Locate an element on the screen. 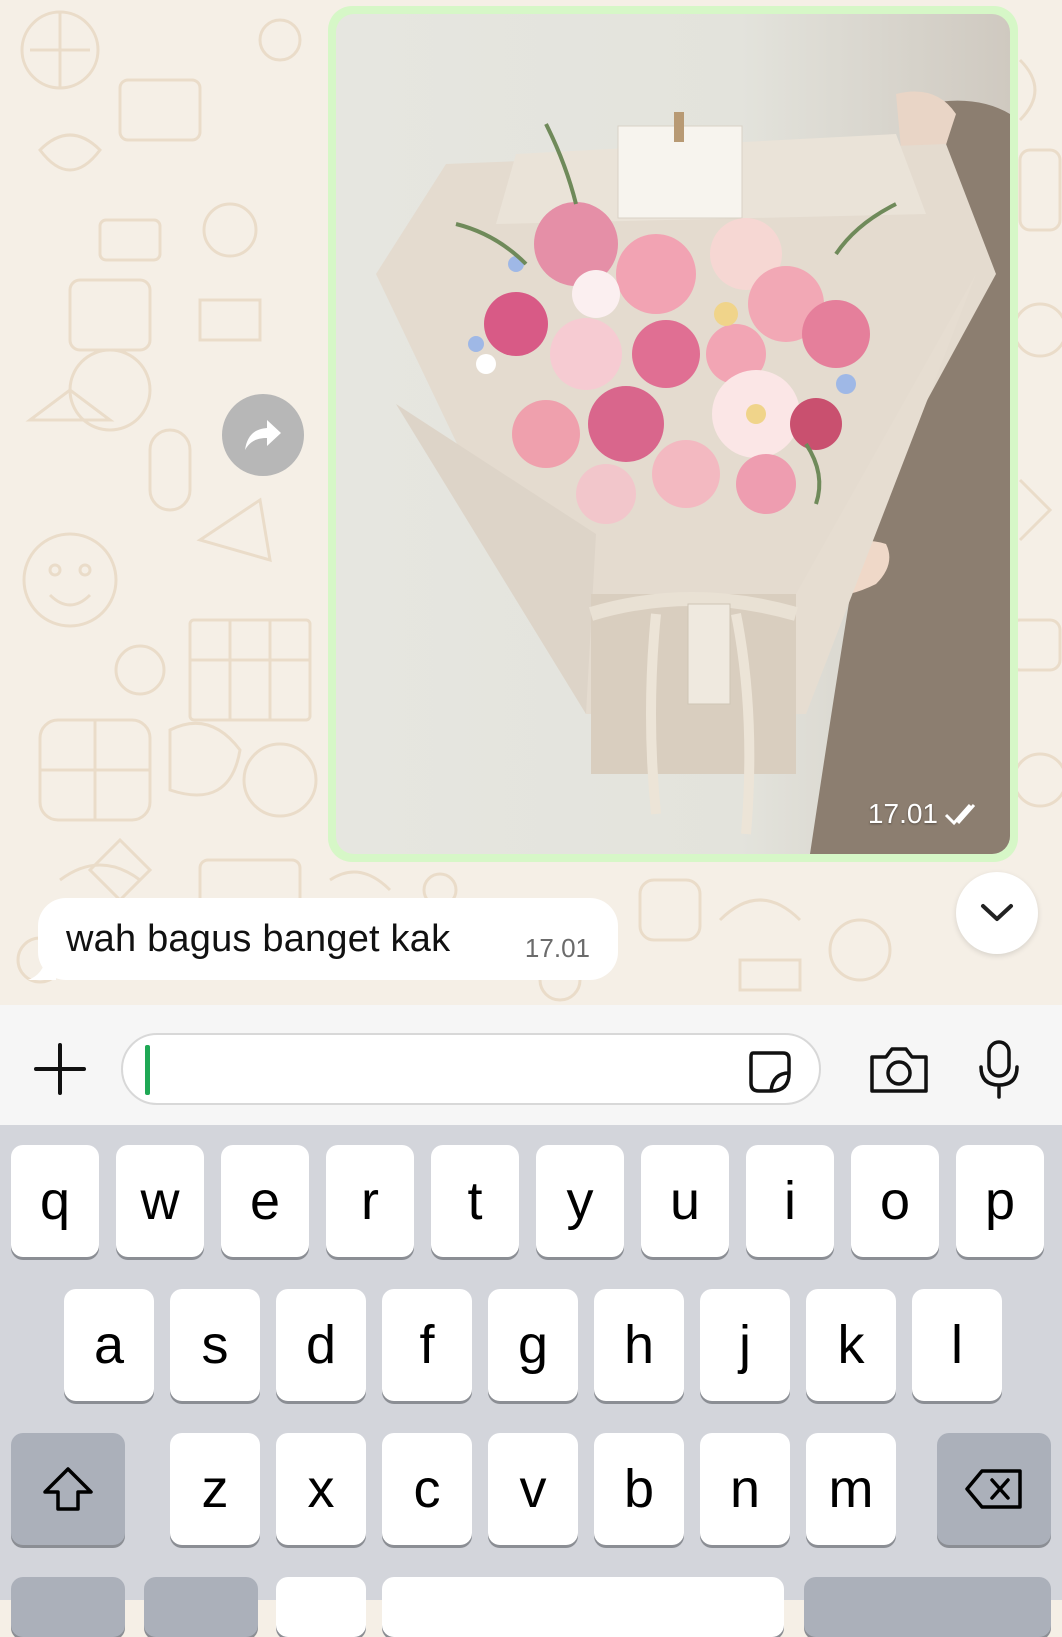 The width and height of the screenshot is (1062, 1637). shift-key is located at coordinates (68, 1489).